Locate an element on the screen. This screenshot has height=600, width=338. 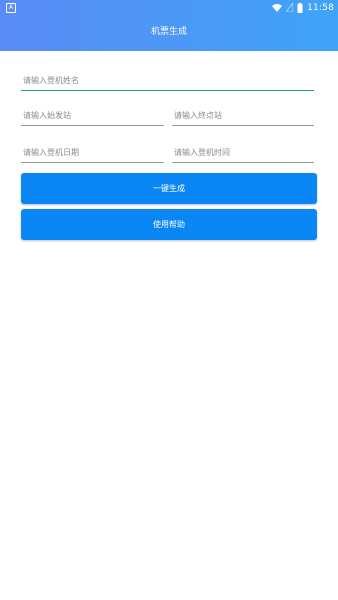
destination-field is located at coordinates (245, 114).